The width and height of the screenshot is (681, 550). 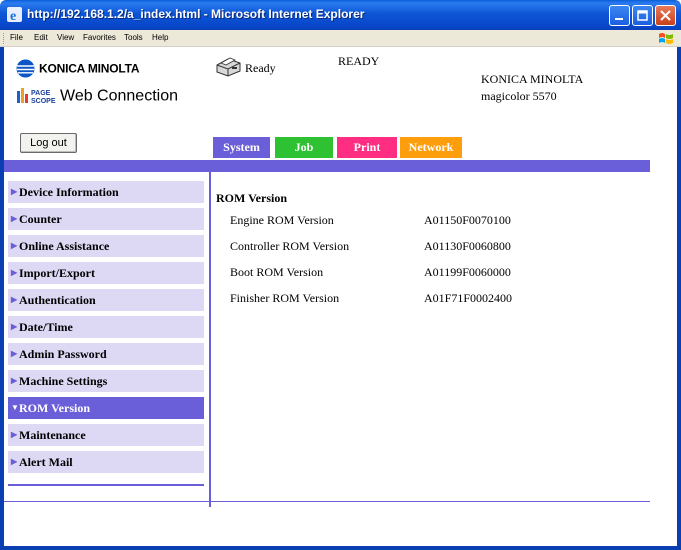 What do you see at coordinates (241, 147) in the screenshot?
I see `tab-system: System` at bounding box center [241, 147].